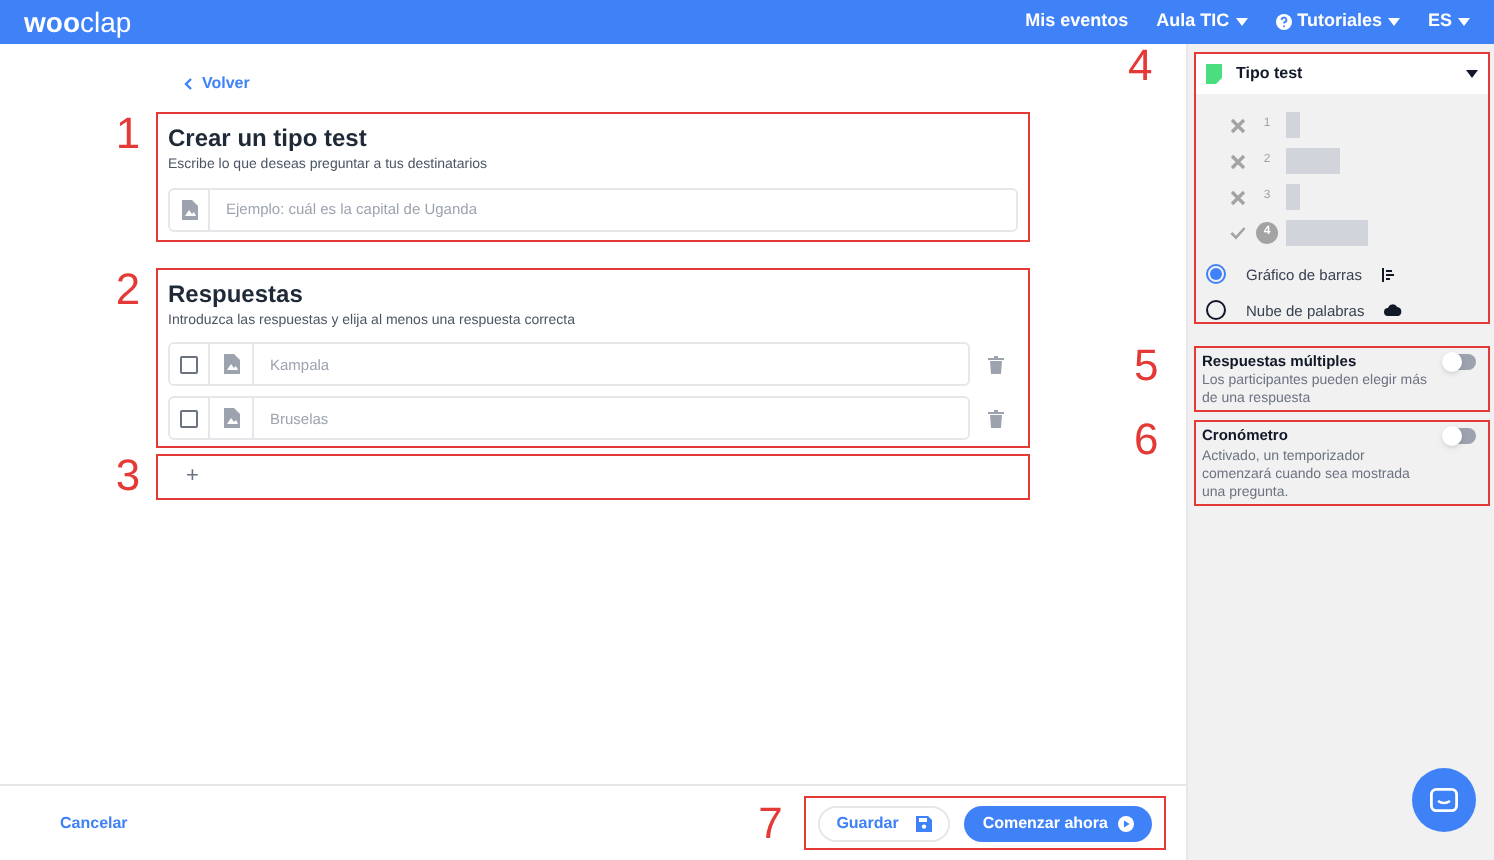 The width and height of the screenshot is (1494, 860). Describe the element at coordinates (1388, 274) in the screenshot. I see `bar-chart-icon` at that location.